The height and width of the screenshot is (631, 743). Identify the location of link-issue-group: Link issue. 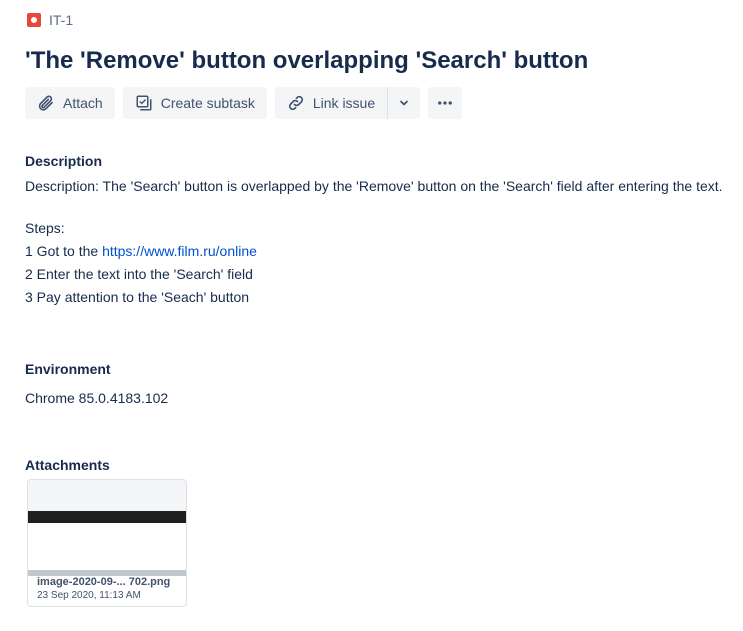
(347, 103).